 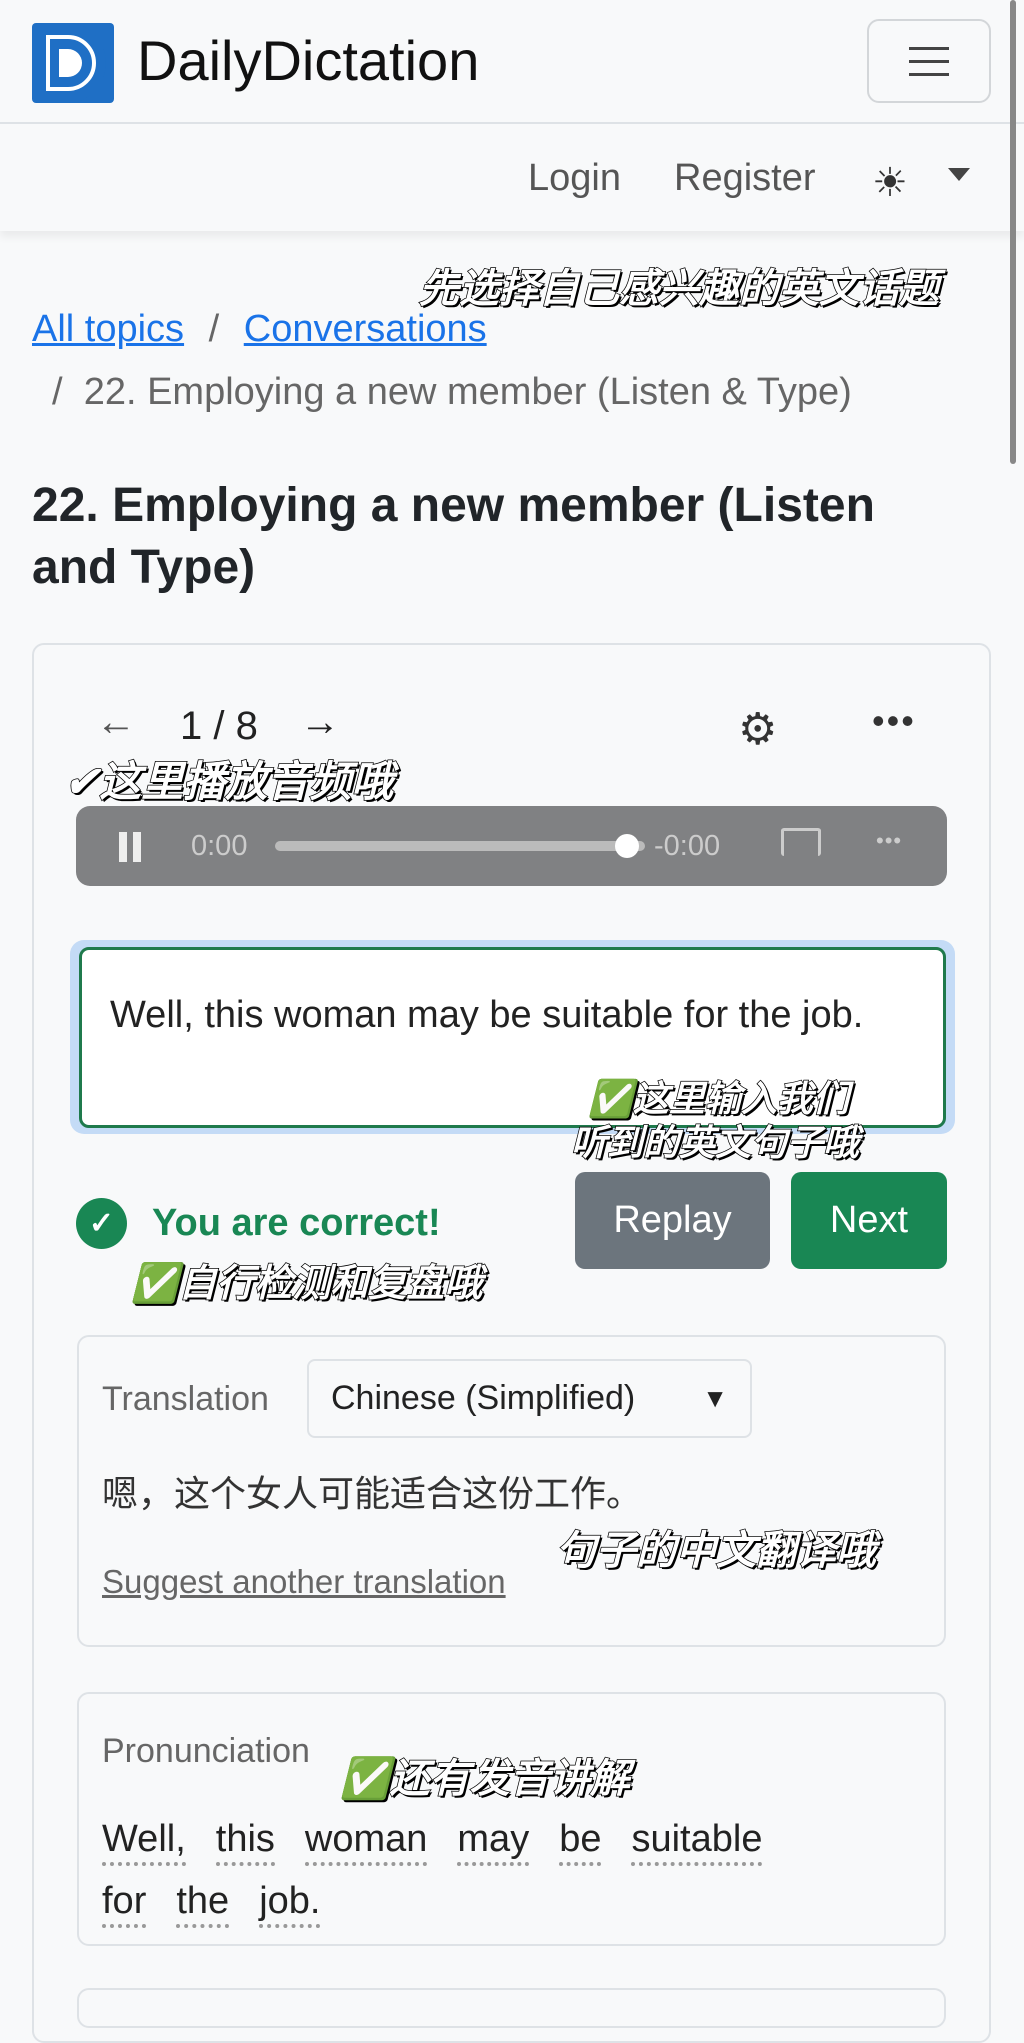 I want to click on register-link: Register, so click(x=745, y=178).